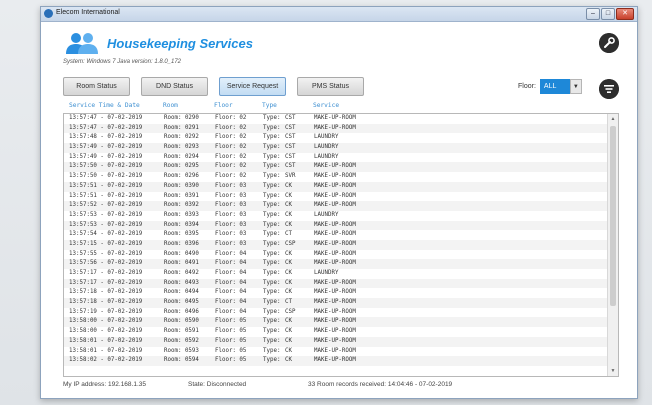 The image size is (652, 405). I want to click on room-status-button: Room Status, so click(96, 86).